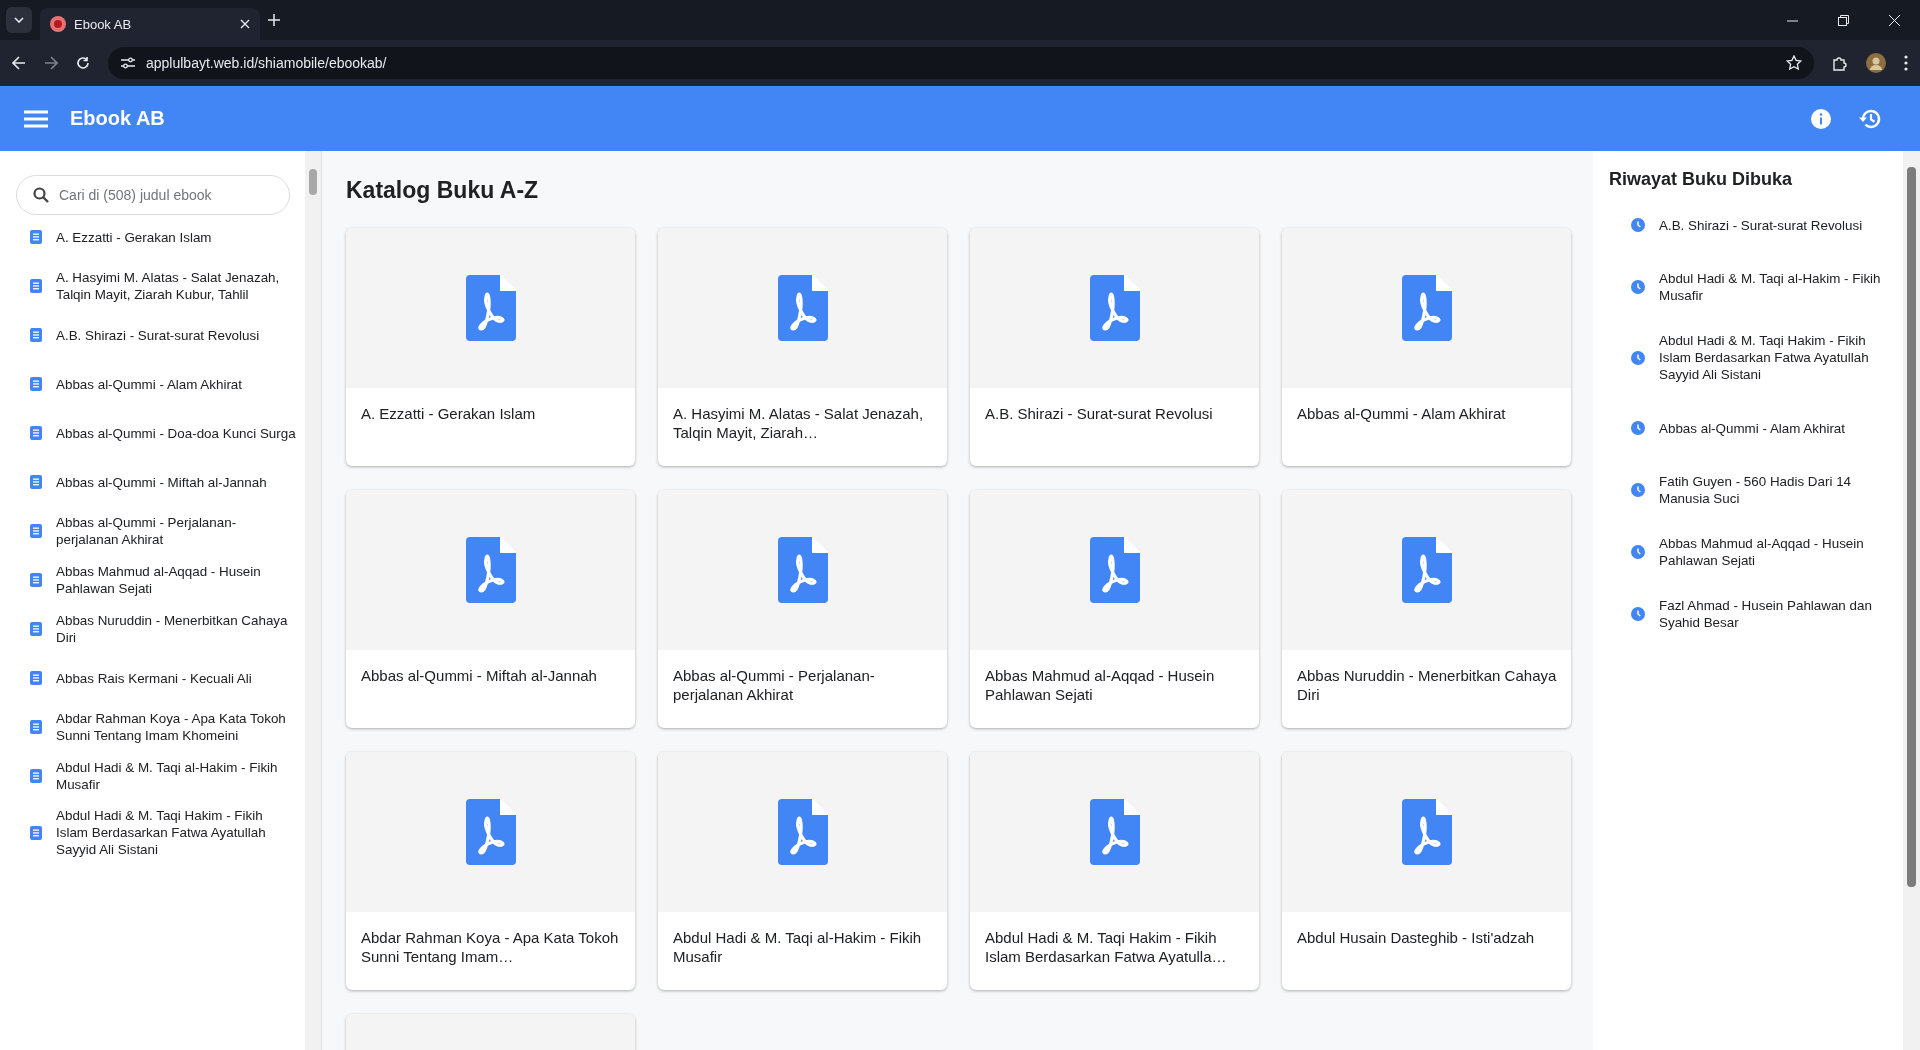  What do you see at coordinates (160, 776) in the screenshot?
I see `sidebar-item: Abdul Hadi & M. Taqi al-Hakim - Fikih Musafir` at bounding box center [160, 776].